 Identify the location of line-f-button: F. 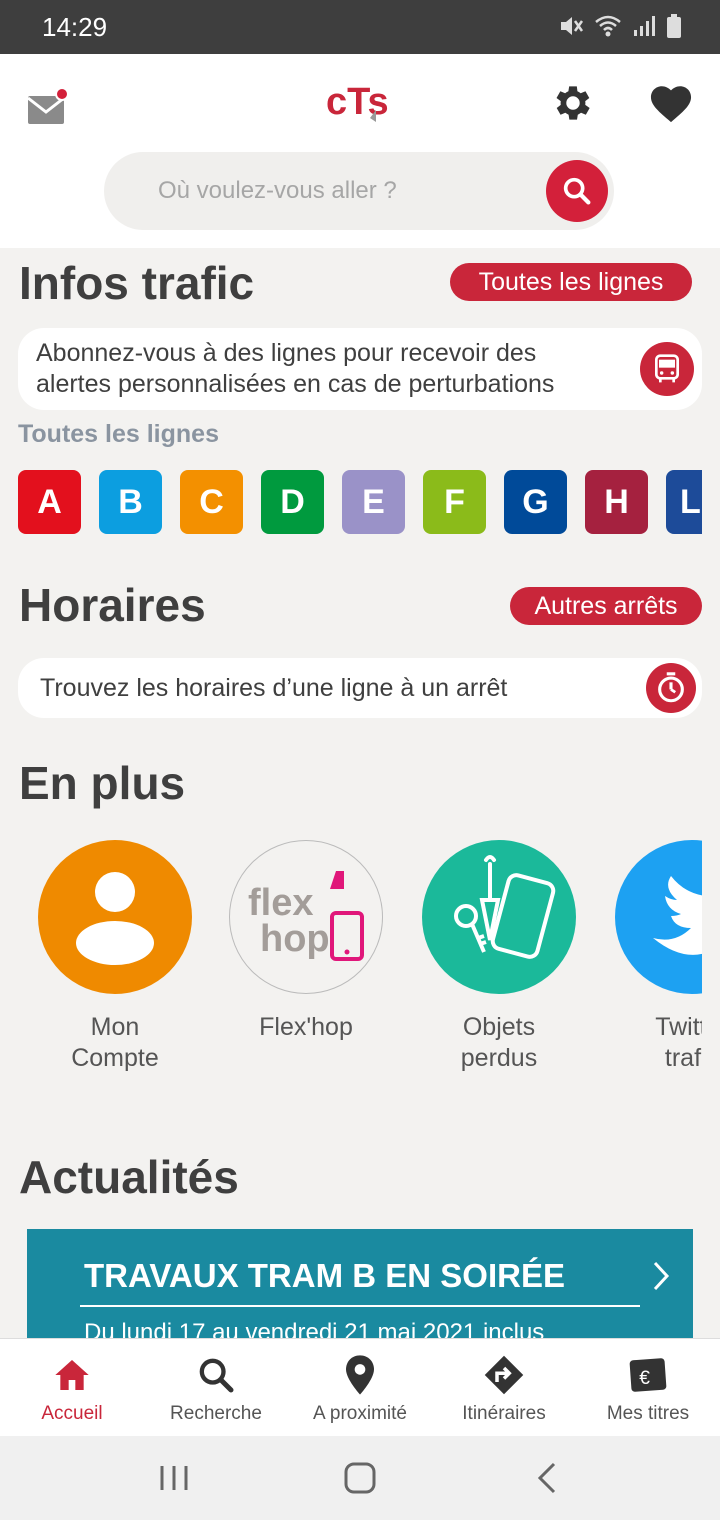
(454, 502).